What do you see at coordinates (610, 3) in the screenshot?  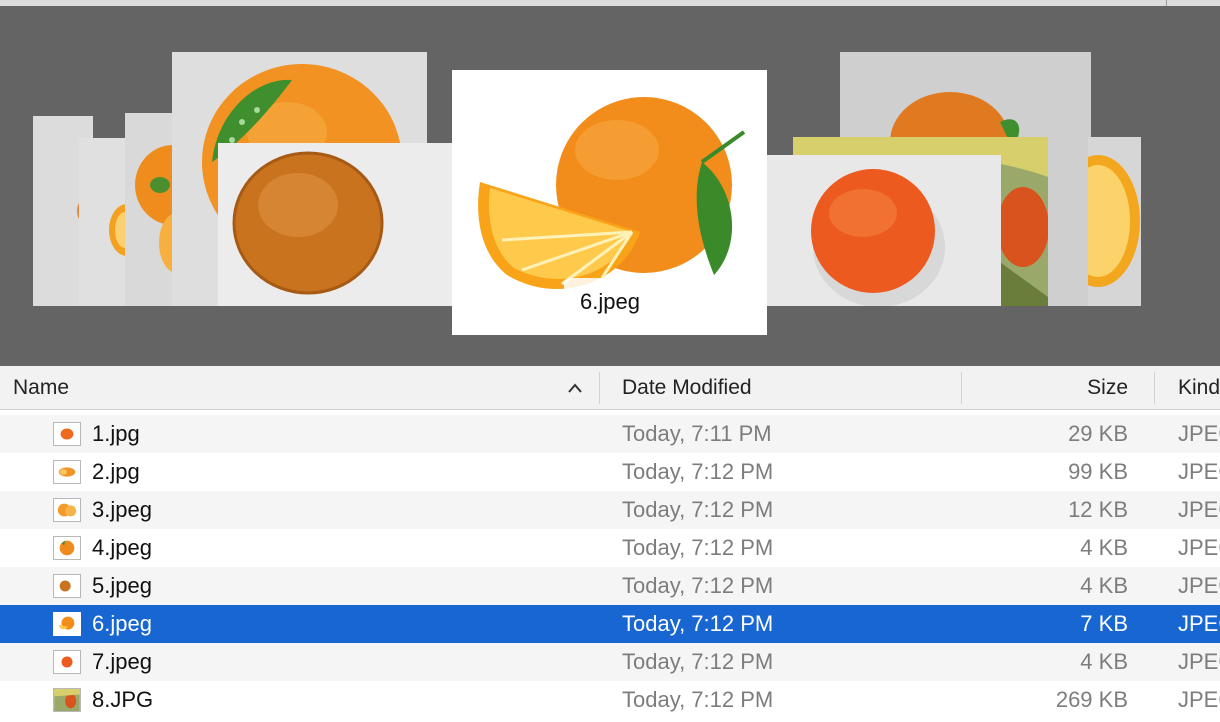 I see `window-top-edge` at bounding box center [610, 3].